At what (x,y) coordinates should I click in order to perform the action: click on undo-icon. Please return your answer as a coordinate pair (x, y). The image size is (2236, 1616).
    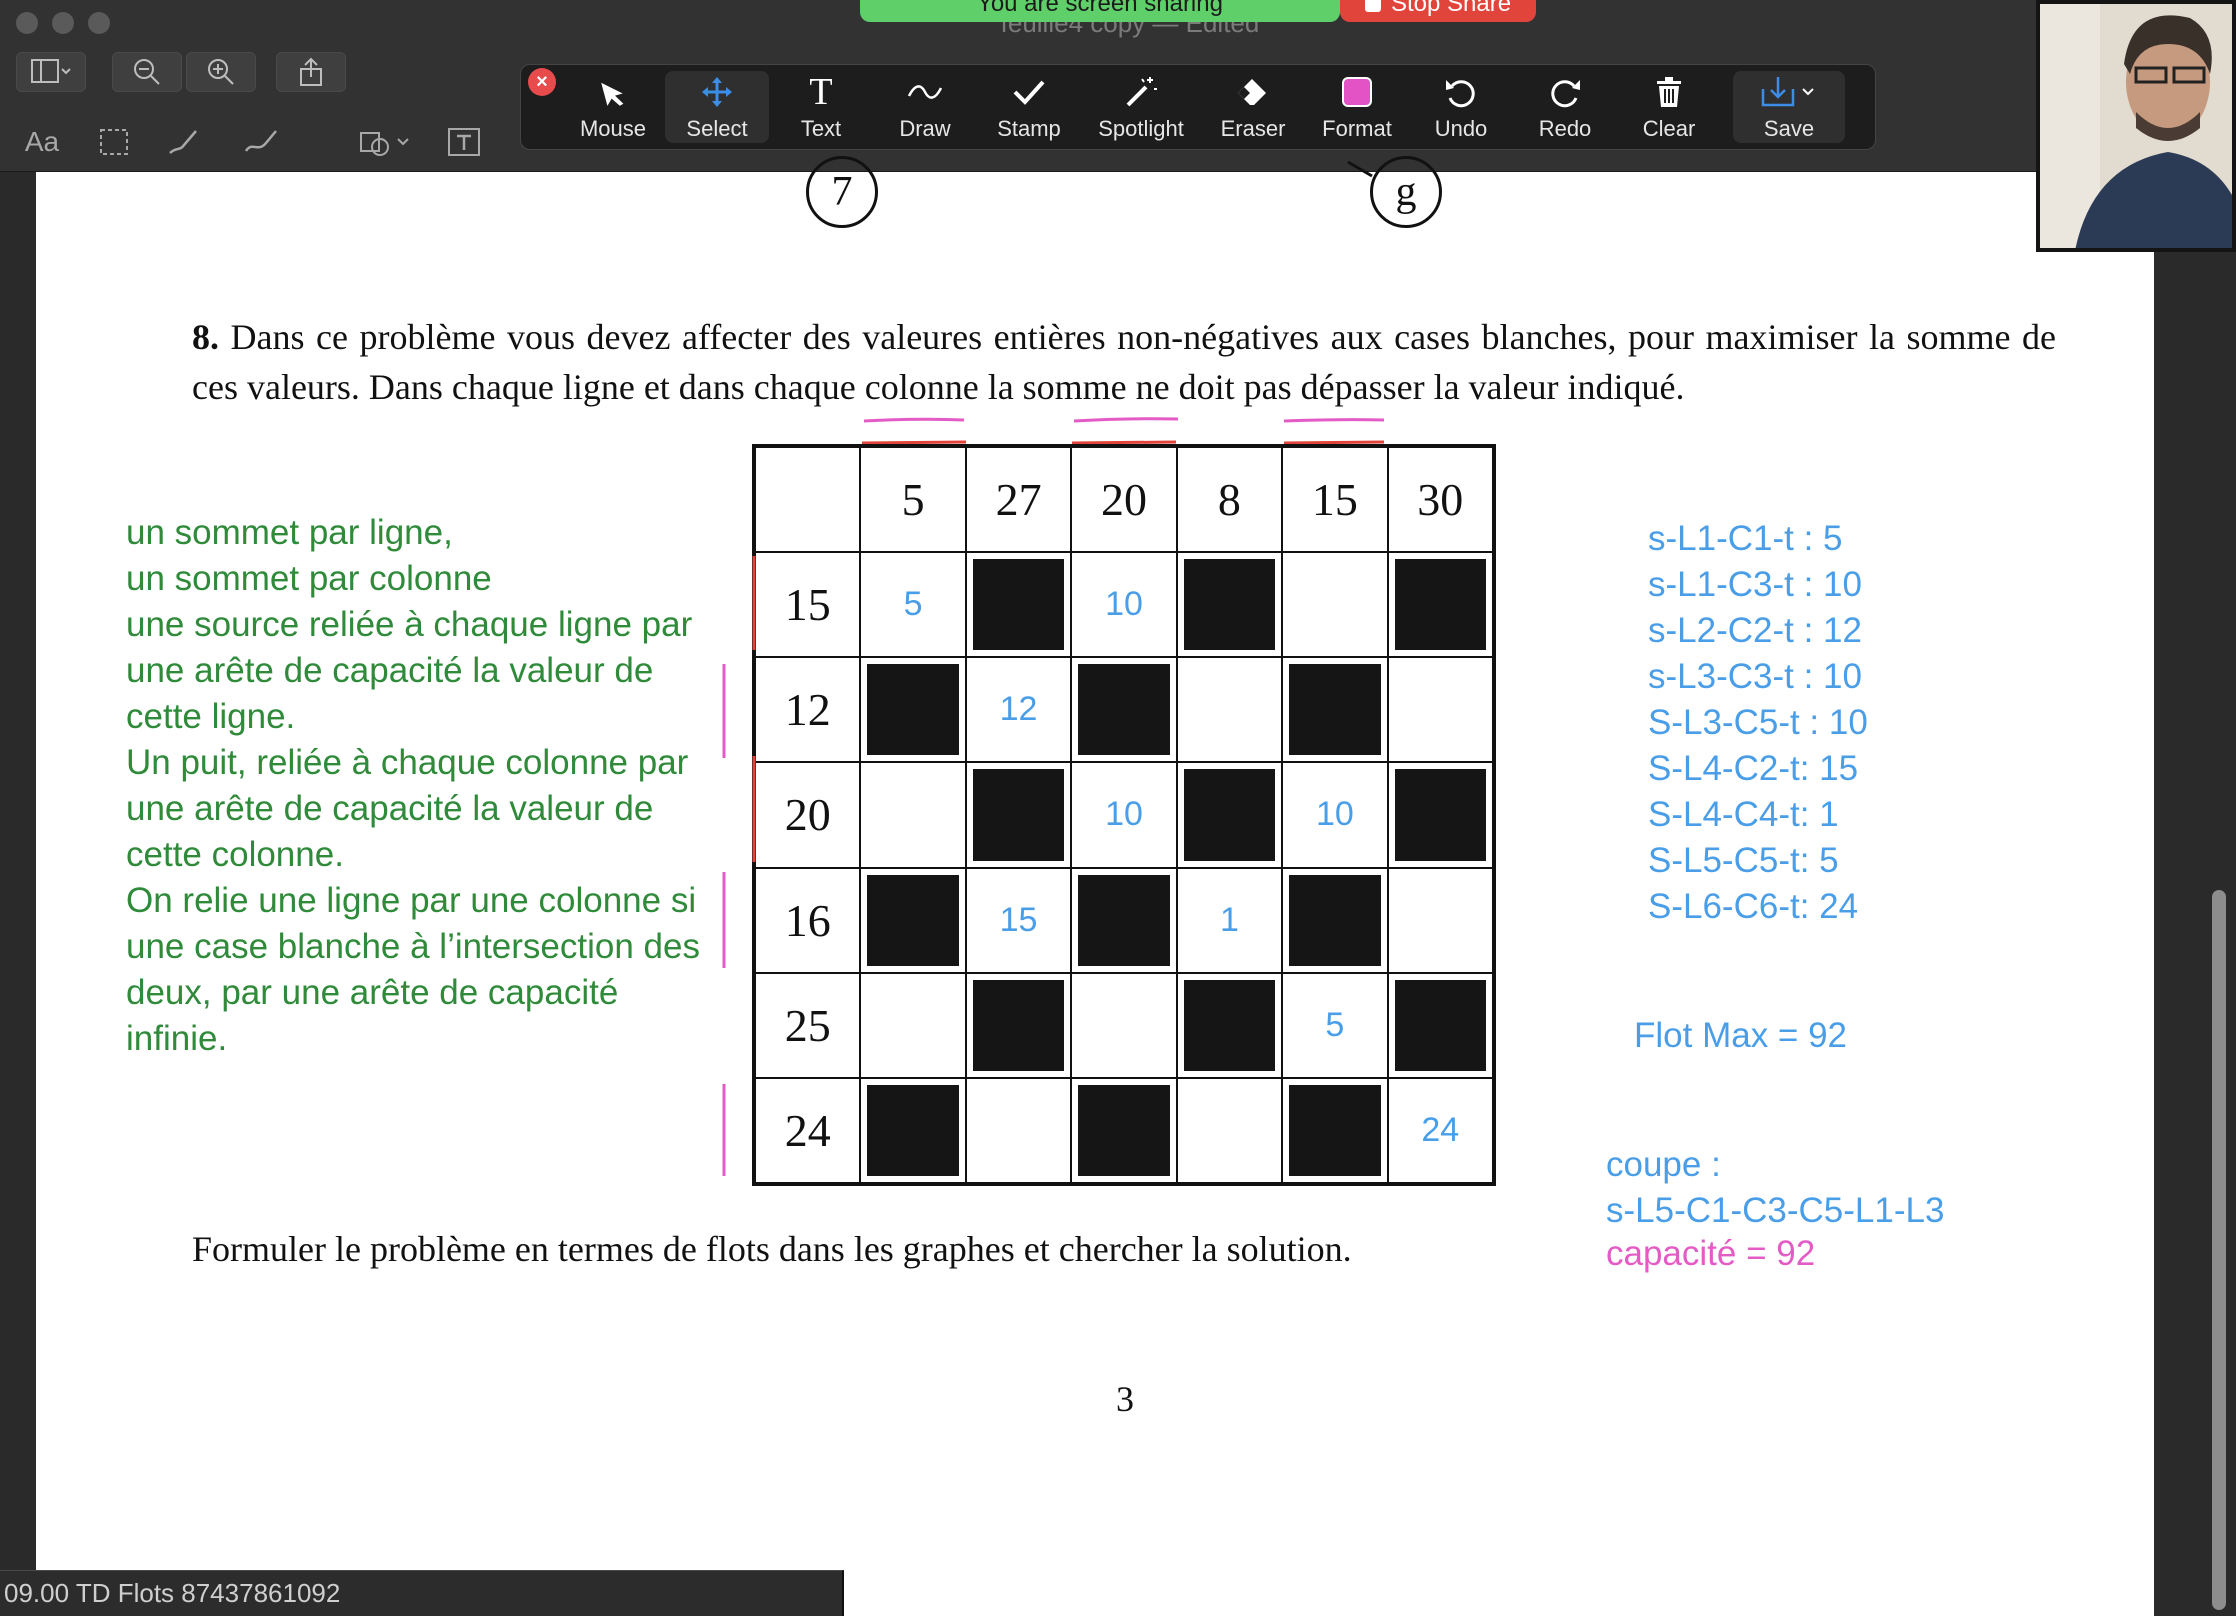
    Looking at the image, I should click on (1461, 92).